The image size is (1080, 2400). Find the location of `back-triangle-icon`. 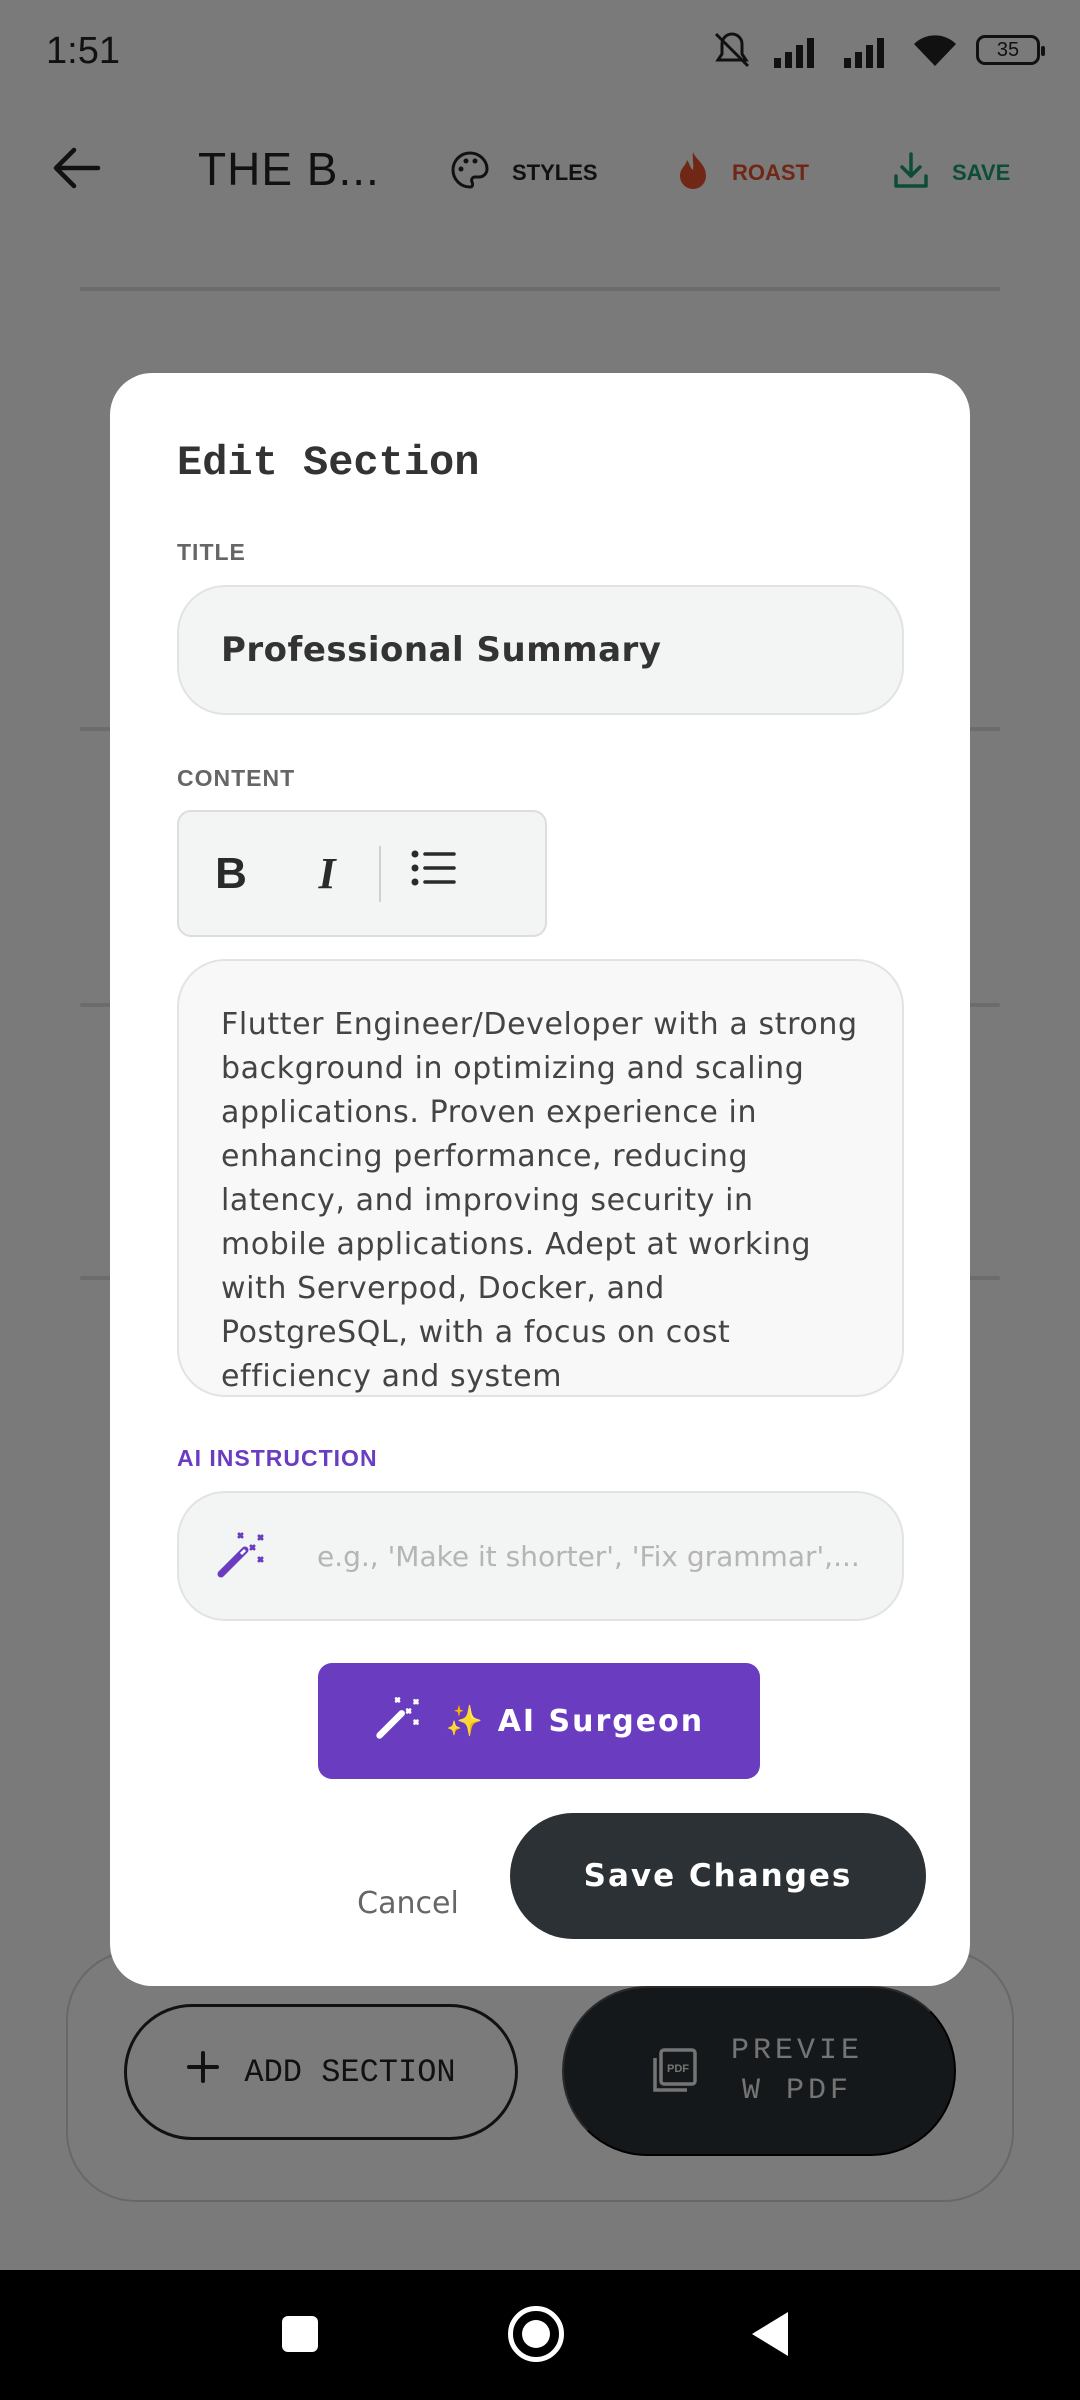

back-triangle-icon is located at coordinates (770, 2334).